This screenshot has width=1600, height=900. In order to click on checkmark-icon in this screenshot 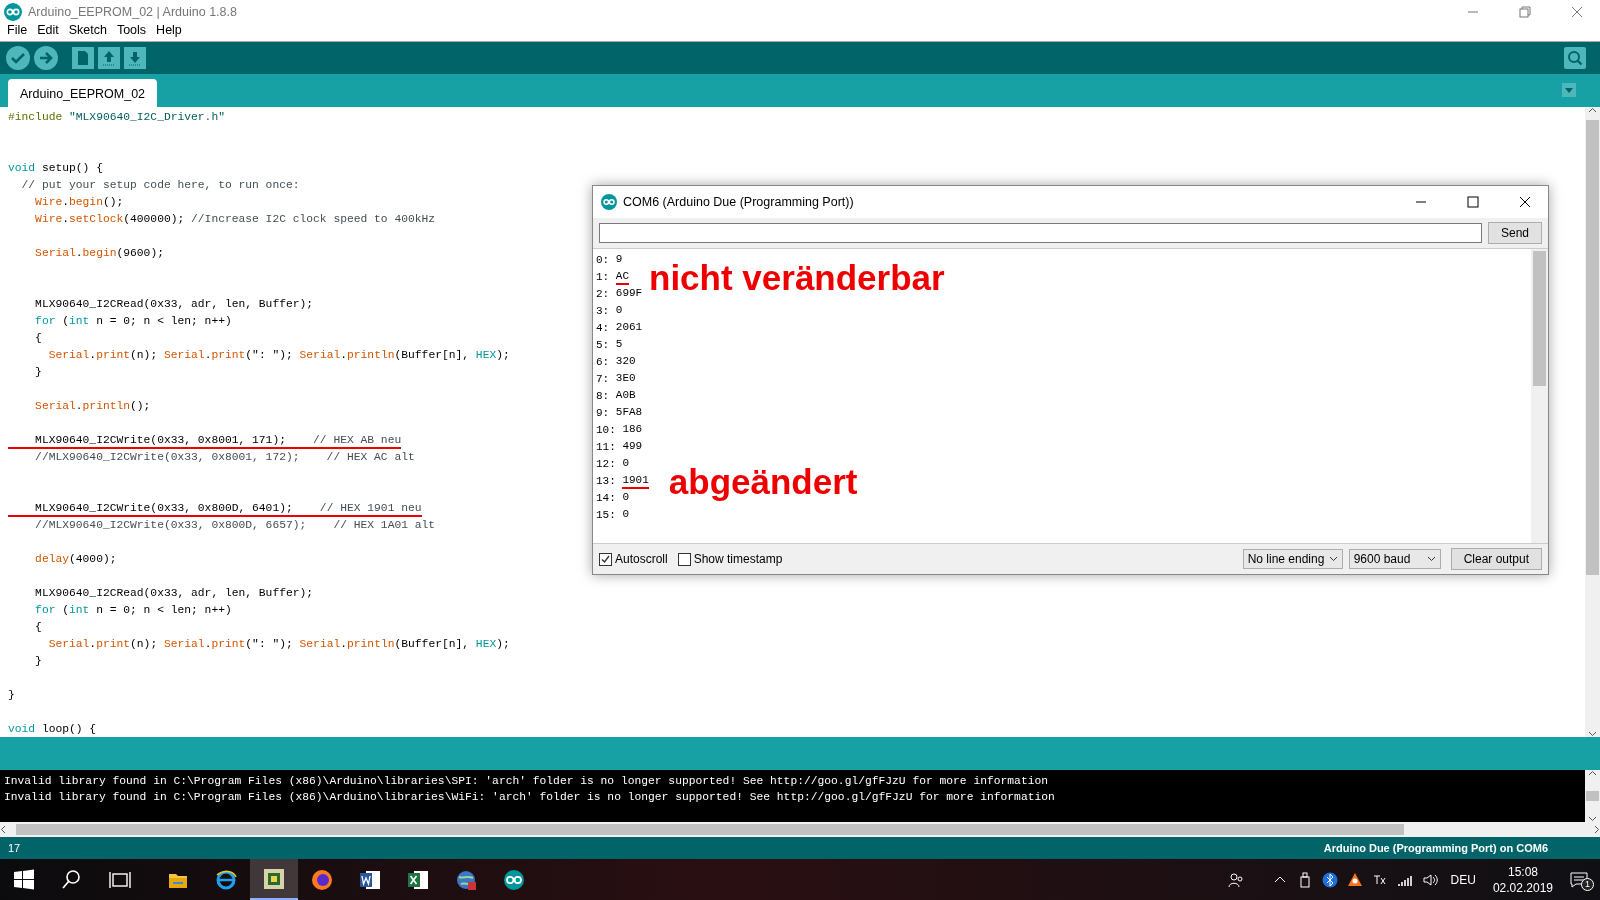, I will do `click(605, 559)`.